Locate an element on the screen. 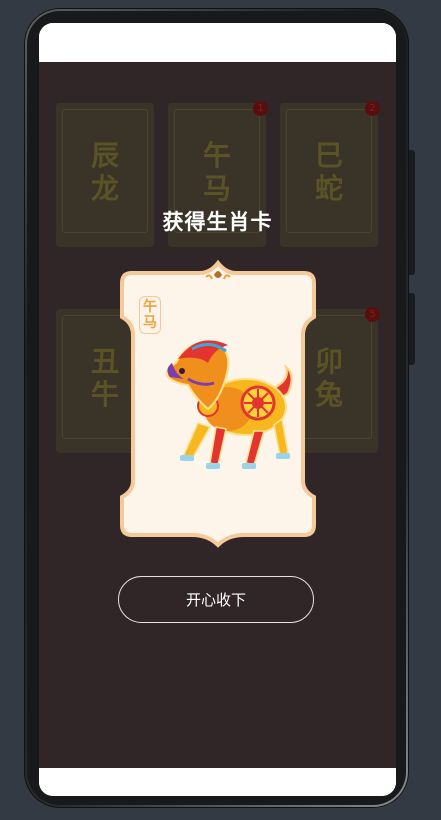  power-button is located at coordinates (412, 329).